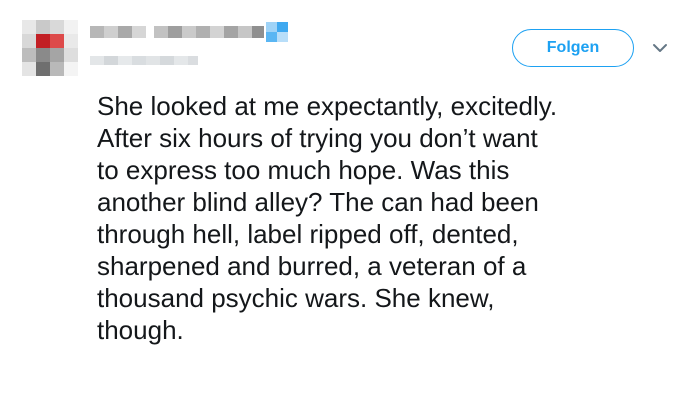 The width and height of the screenshot is (700, 408). I want to click on tweet-text-line: another blind alley? The can had been, so click(318, 202).